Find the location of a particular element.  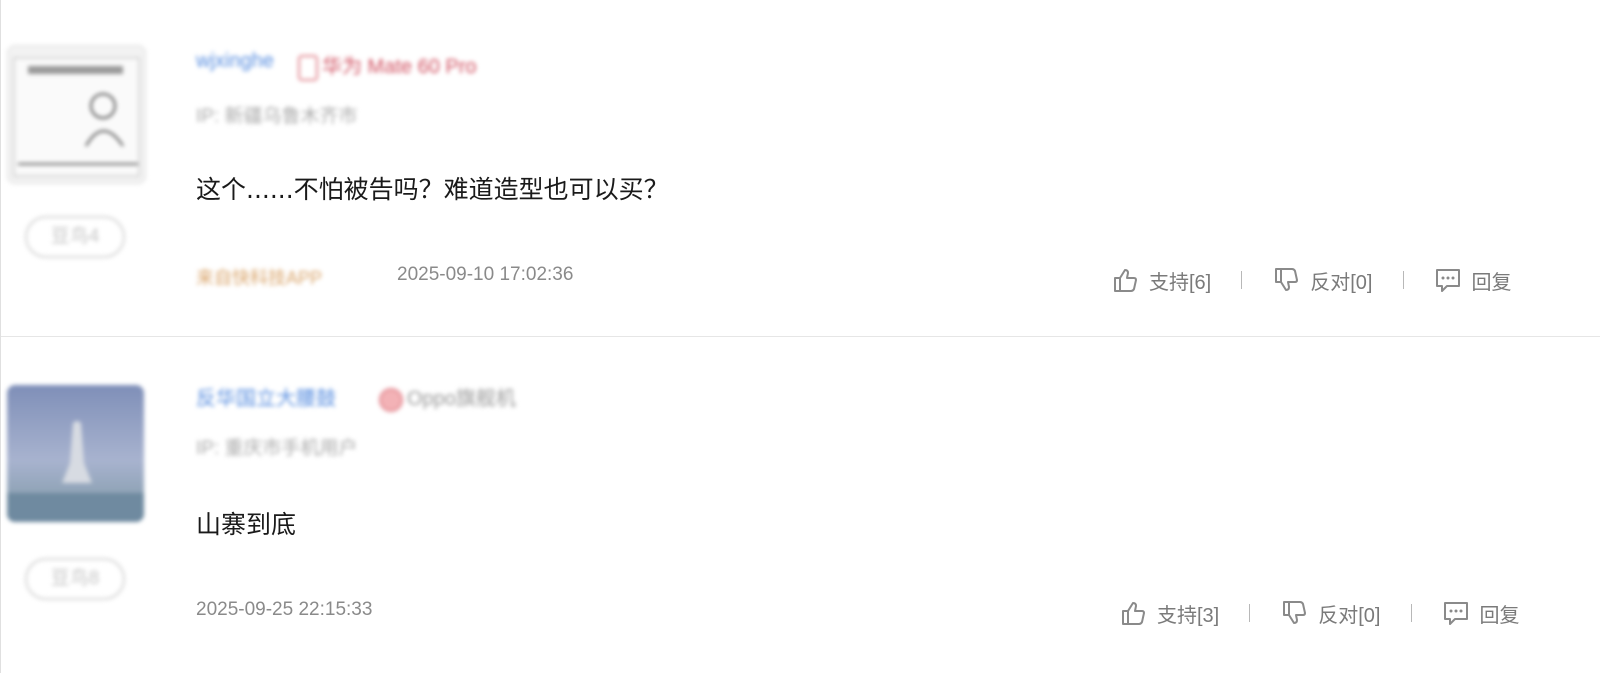

comment-actions: 支持[3] 反对[0] 回复 is located at coordinates (1319, 613).